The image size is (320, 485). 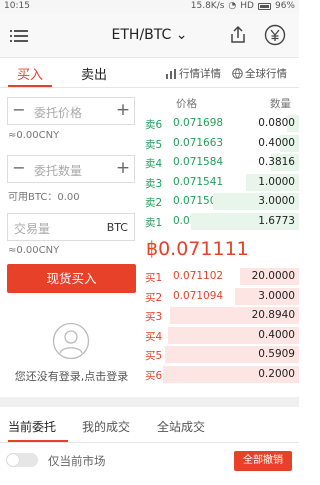 I want to click on tab-buy: 买入, so click(x=30, y=73).